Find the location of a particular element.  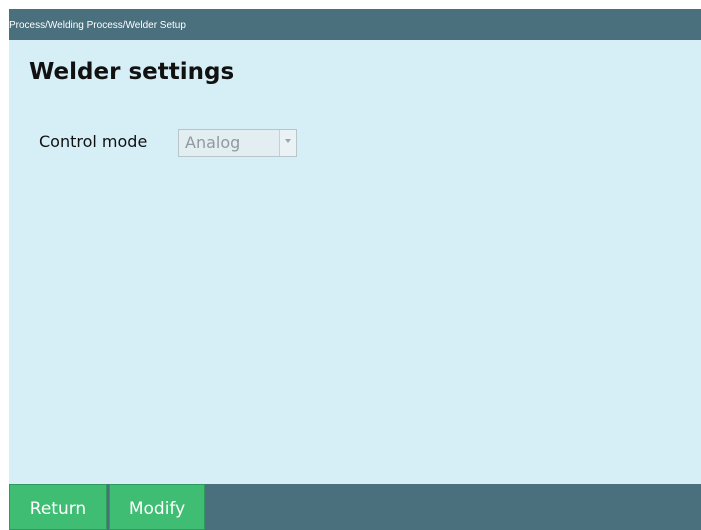

control-mode-label: Control mode is located at coordinates (93, 141).